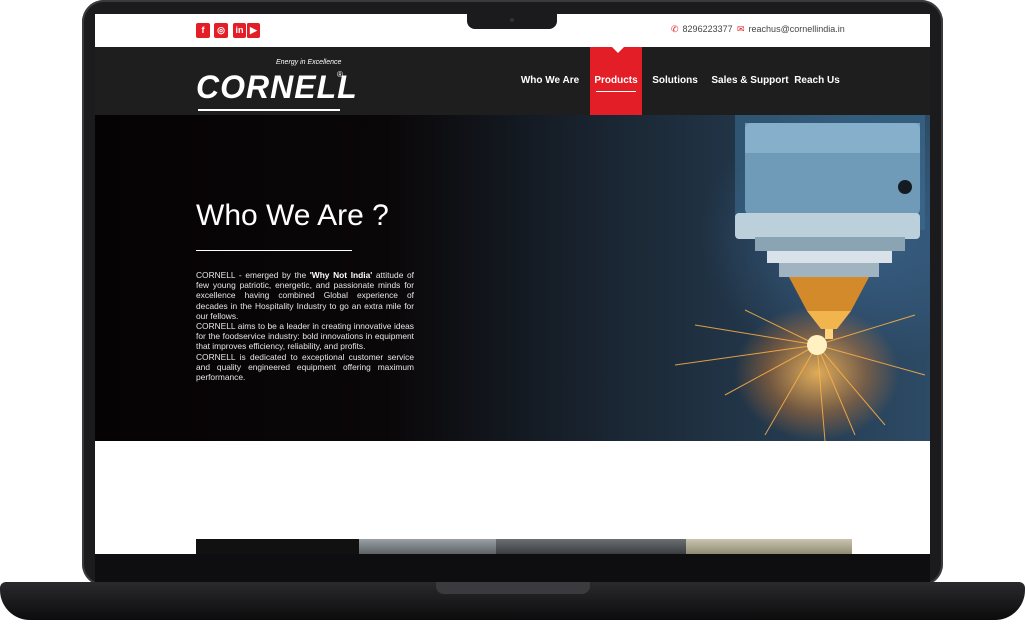 Image resolution: width=1025 pixels, height=624 pixels. I want to click on youtube-icon: ▶, so click(253, 30).